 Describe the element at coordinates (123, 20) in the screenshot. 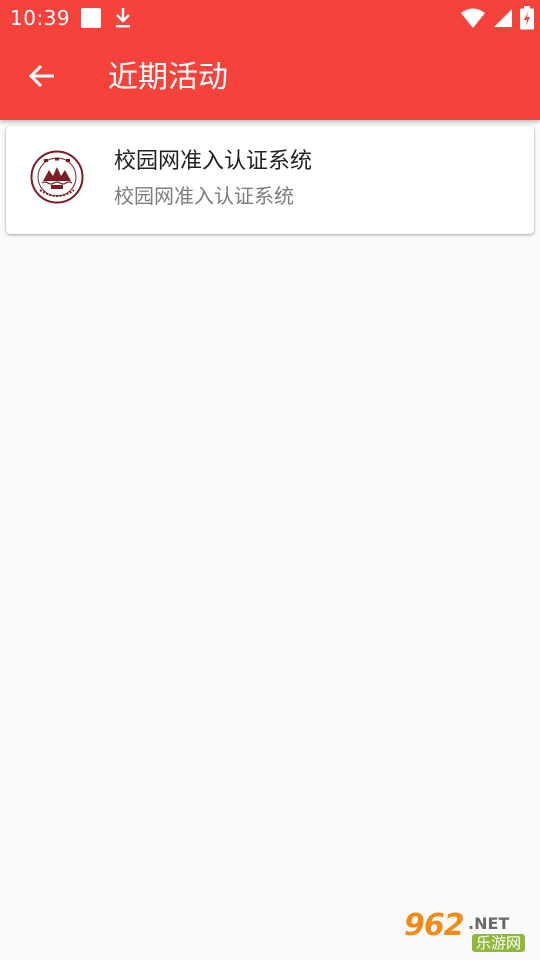

I see `download-icon` at that location.